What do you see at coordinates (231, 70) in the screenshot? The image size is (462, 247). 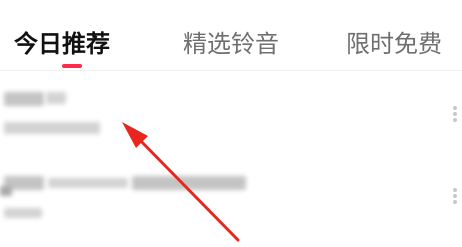 I see `tab-divider` at bounding box center [231, 70].